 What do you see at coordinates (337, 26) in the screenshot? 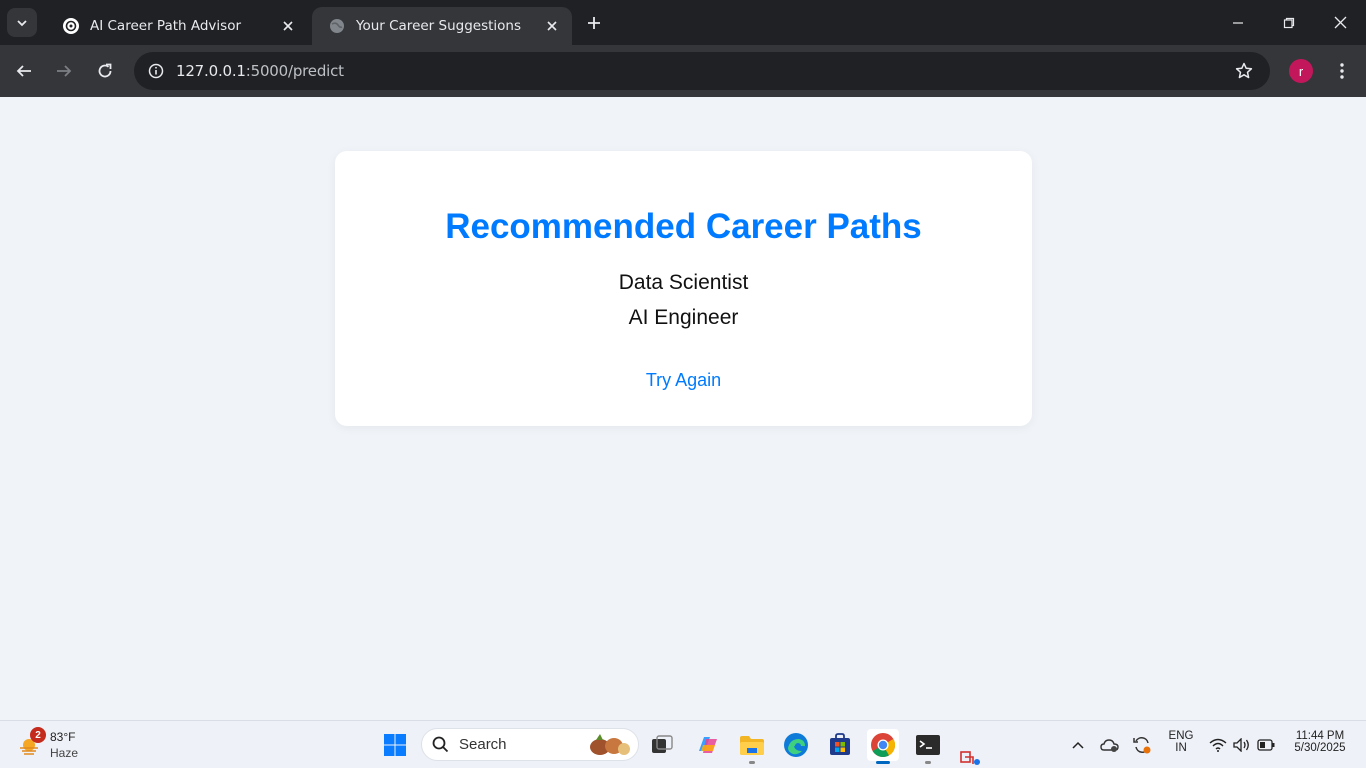
I see `globe-favicon-icon` at bounding box center [337, 26].